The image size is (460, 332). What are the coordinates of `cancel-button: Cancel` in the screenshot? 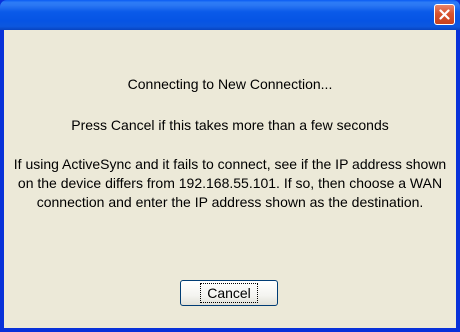 It's located at (229, 293).